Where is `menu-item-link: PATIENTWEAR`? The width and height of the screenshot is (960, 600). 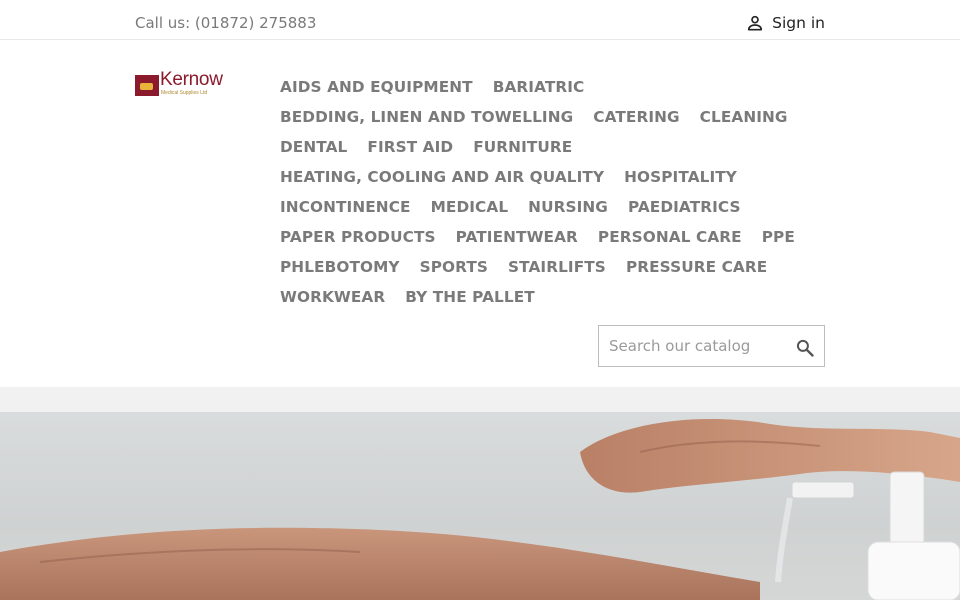
menu-item-link: PATIENTWEAR is located at coordinates (517, 237).